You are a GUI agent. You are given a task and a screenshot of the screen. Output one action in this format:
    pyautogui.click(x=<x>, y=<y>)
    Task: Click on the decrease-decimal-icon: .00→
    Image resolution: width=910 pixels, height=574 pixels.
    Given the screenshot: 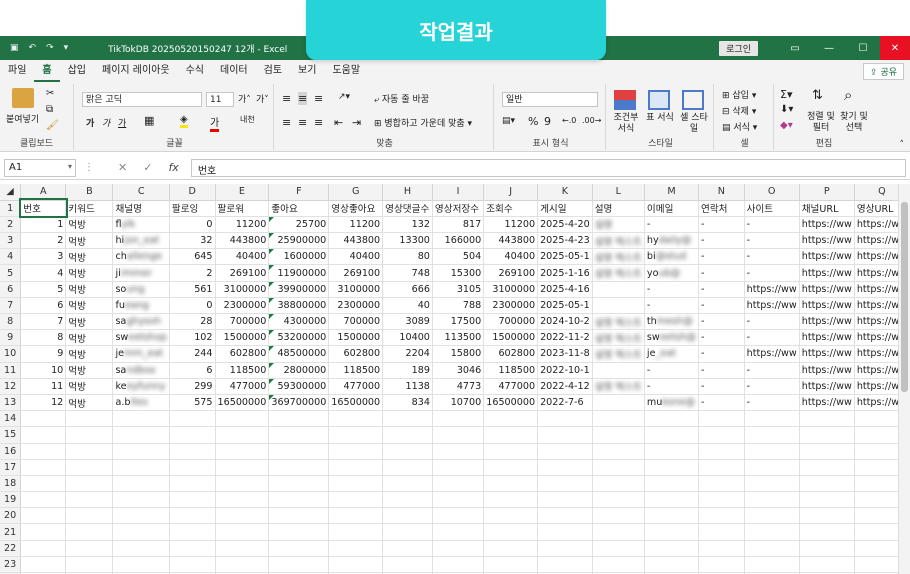 What is the action you would take?
    pyautogui.click(x=591, y=120)
    